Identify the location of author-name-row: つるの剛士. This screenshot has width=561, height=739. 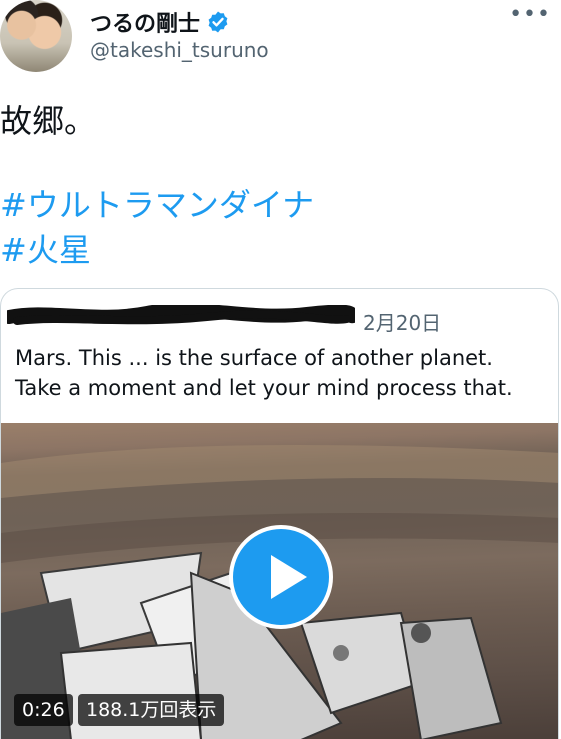
(160, 22).